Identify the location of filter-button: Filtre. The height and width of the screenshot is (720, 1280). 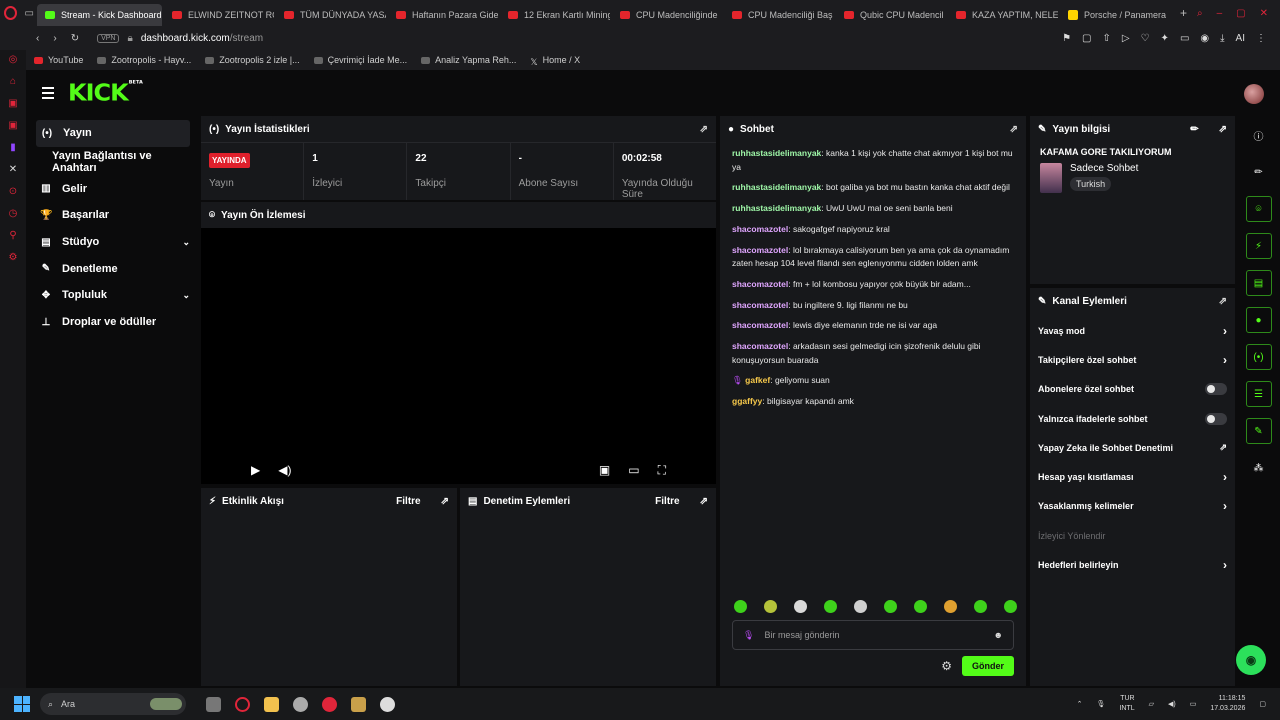
(408, 501).